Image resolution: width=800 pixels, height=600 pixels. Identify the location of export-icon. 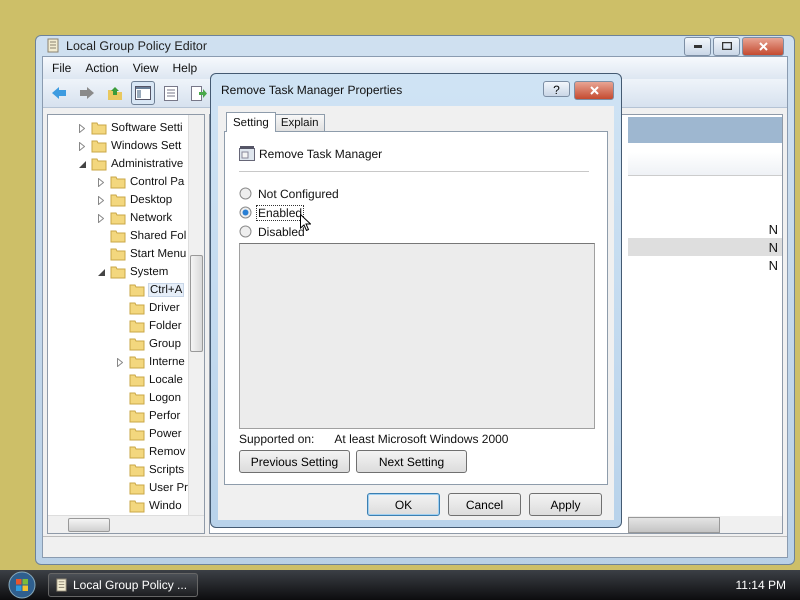
(199, 93).